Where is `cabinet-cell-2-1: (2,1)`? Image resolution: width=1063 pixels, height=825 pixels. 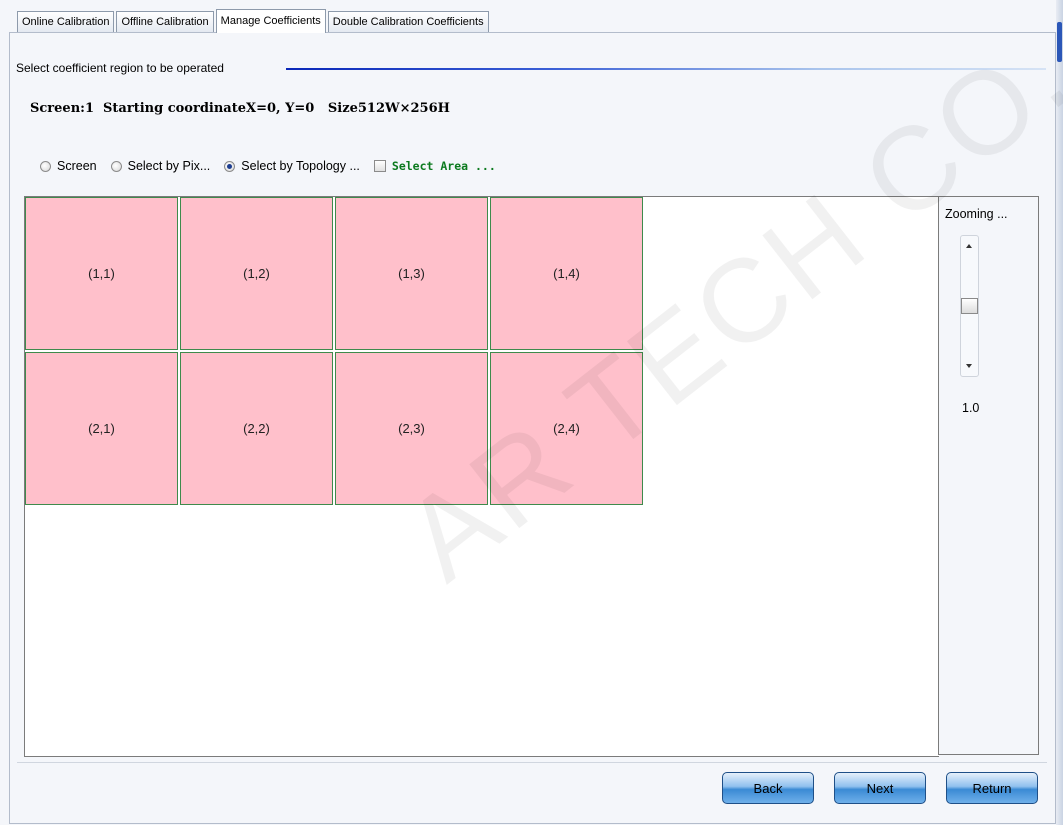
cabinet-cell-2-1: (2,1) is located at coordinates (101, 428).